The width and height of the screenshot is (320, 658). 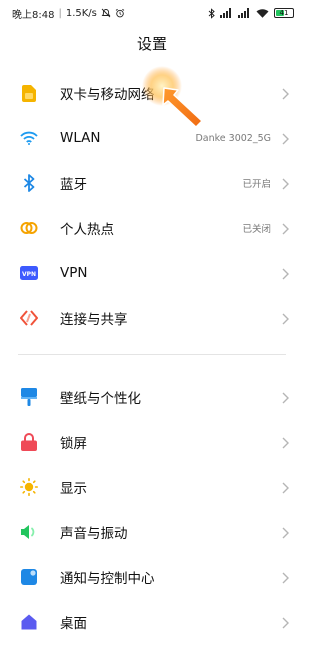 I want to click on row-notifications: 通知与控制中心, so click(x=152, y=577).